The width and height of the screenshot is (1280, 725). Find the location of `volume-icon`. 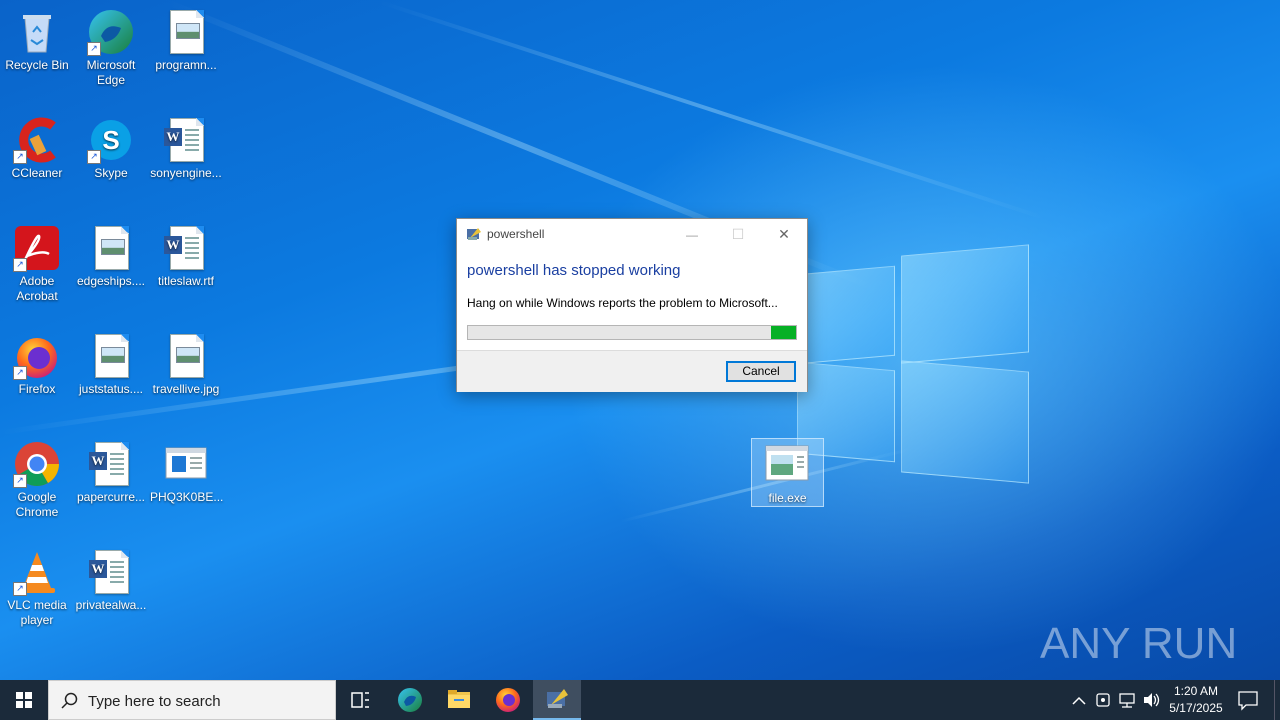

volume-icon is located at coordinates (1152, 700).